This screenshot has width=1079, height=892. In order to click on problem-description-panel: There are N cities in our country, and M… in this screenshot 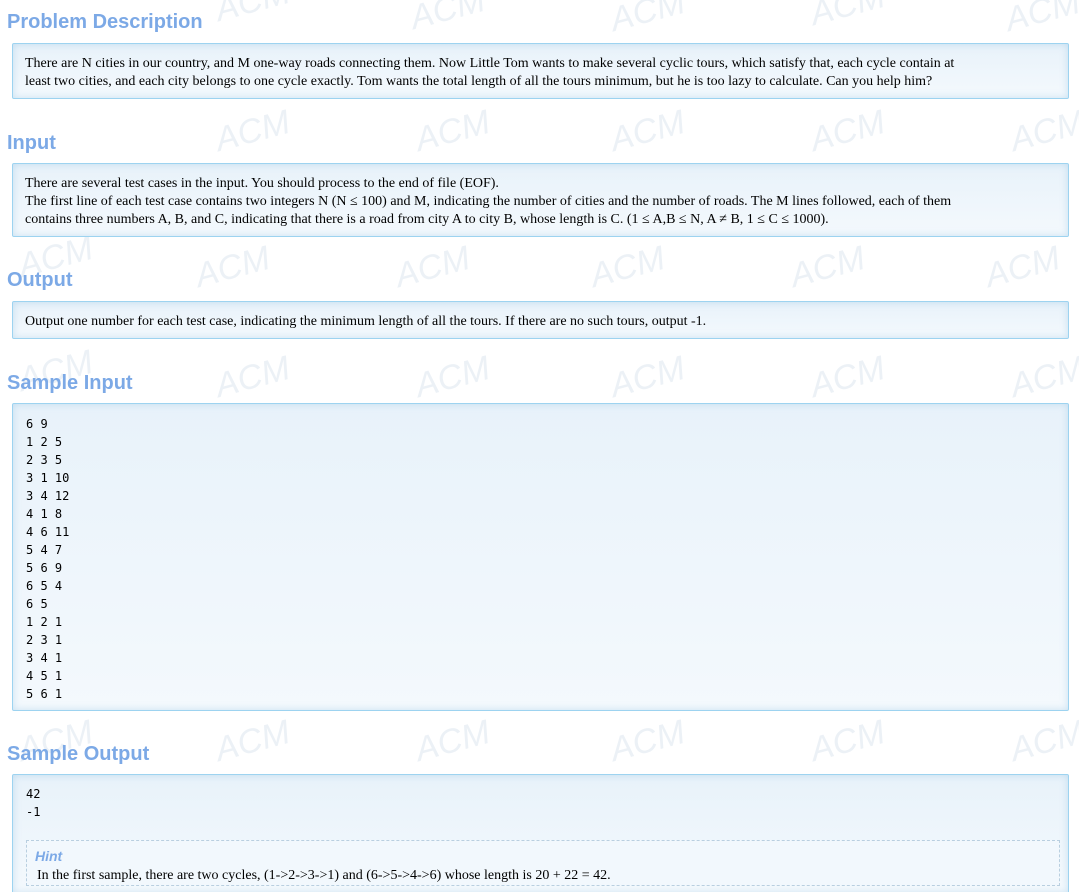, I will do `click(540, 71)`.